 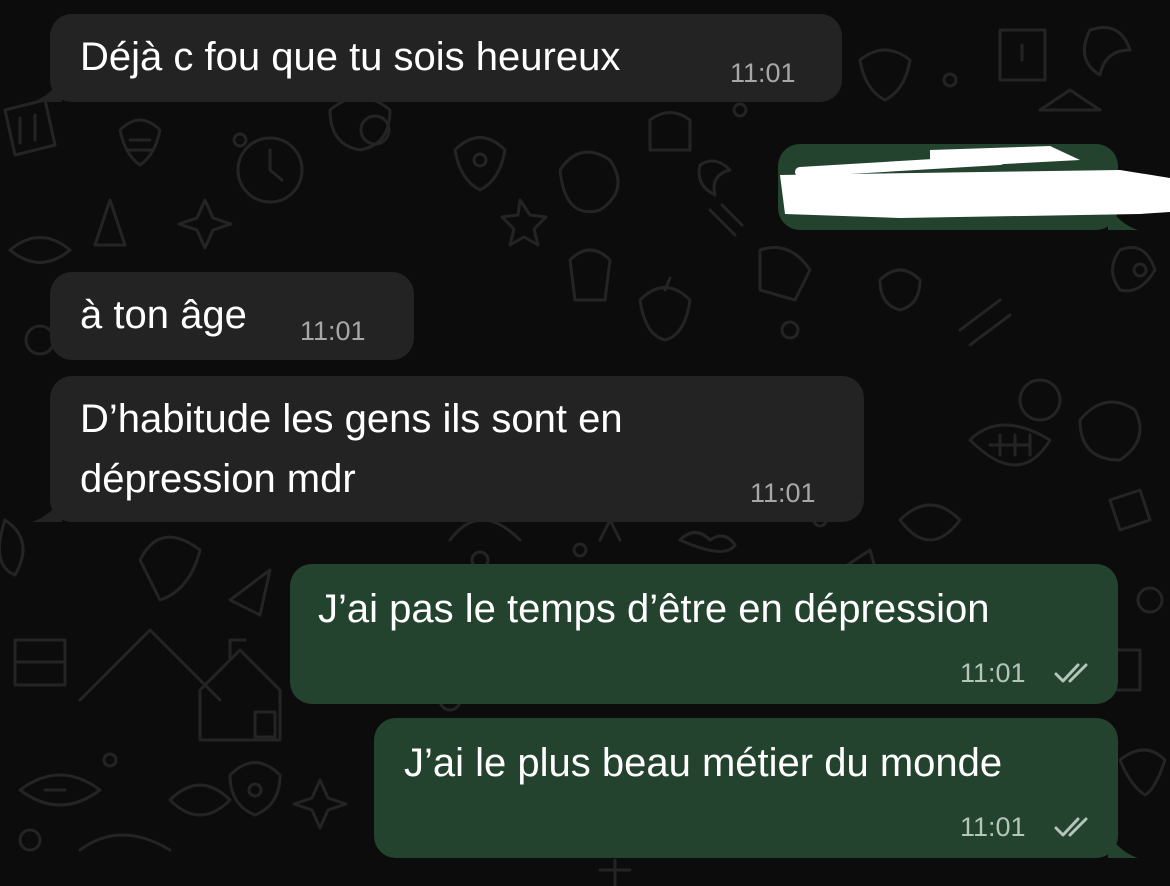 I want to click on message-text: J’ai le plus beau métier du monde, so click(x=703, y=763).